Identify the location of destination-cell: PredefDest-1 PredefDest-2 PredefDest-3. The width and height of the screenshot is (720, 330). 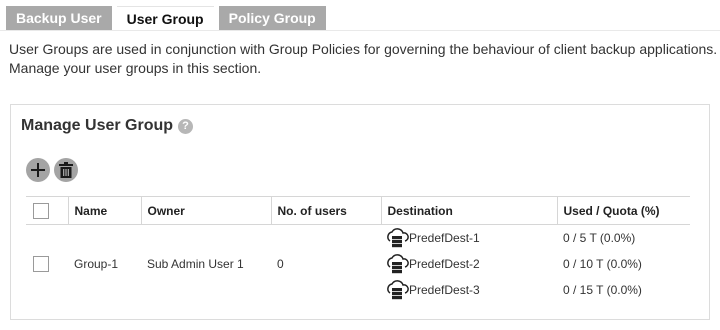
(469, 264).